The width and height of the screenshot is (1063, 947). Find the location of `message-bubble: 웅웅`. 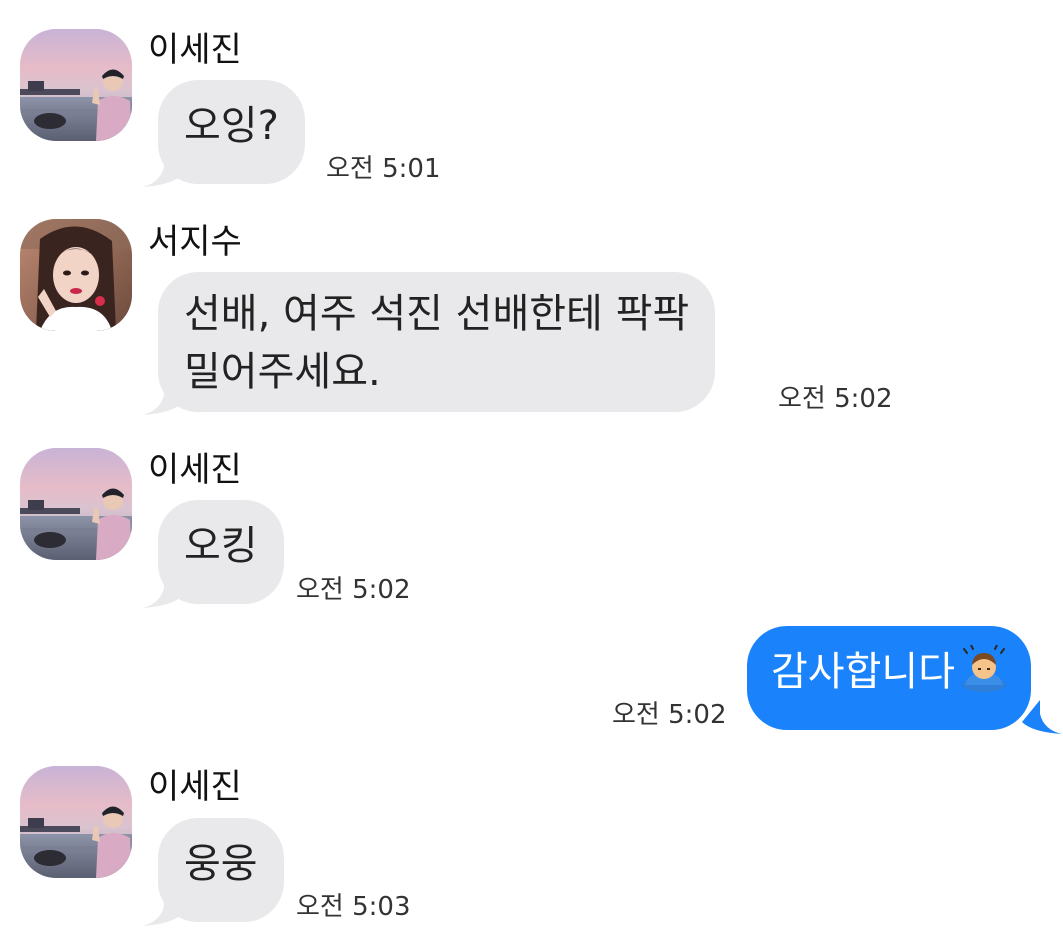

message-bubble: 웅웅 is located at coordinates (221, 870).